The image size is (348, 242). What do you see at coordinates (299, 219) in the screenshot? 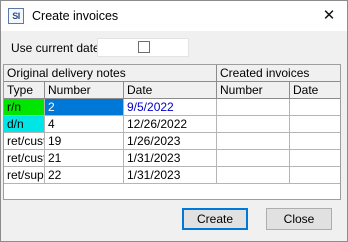
I see `close-button: Close` at bounding box center [299, 219].